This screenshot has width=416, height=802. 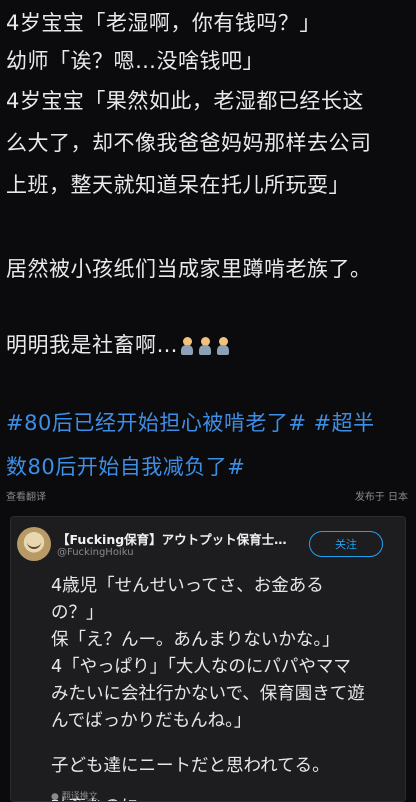 What do you see at coordinates (190, 766) in the screenshot?
I see `embedded-line-7: 子ども達にニートだと思われてる。` at bounding box center [190, 766].